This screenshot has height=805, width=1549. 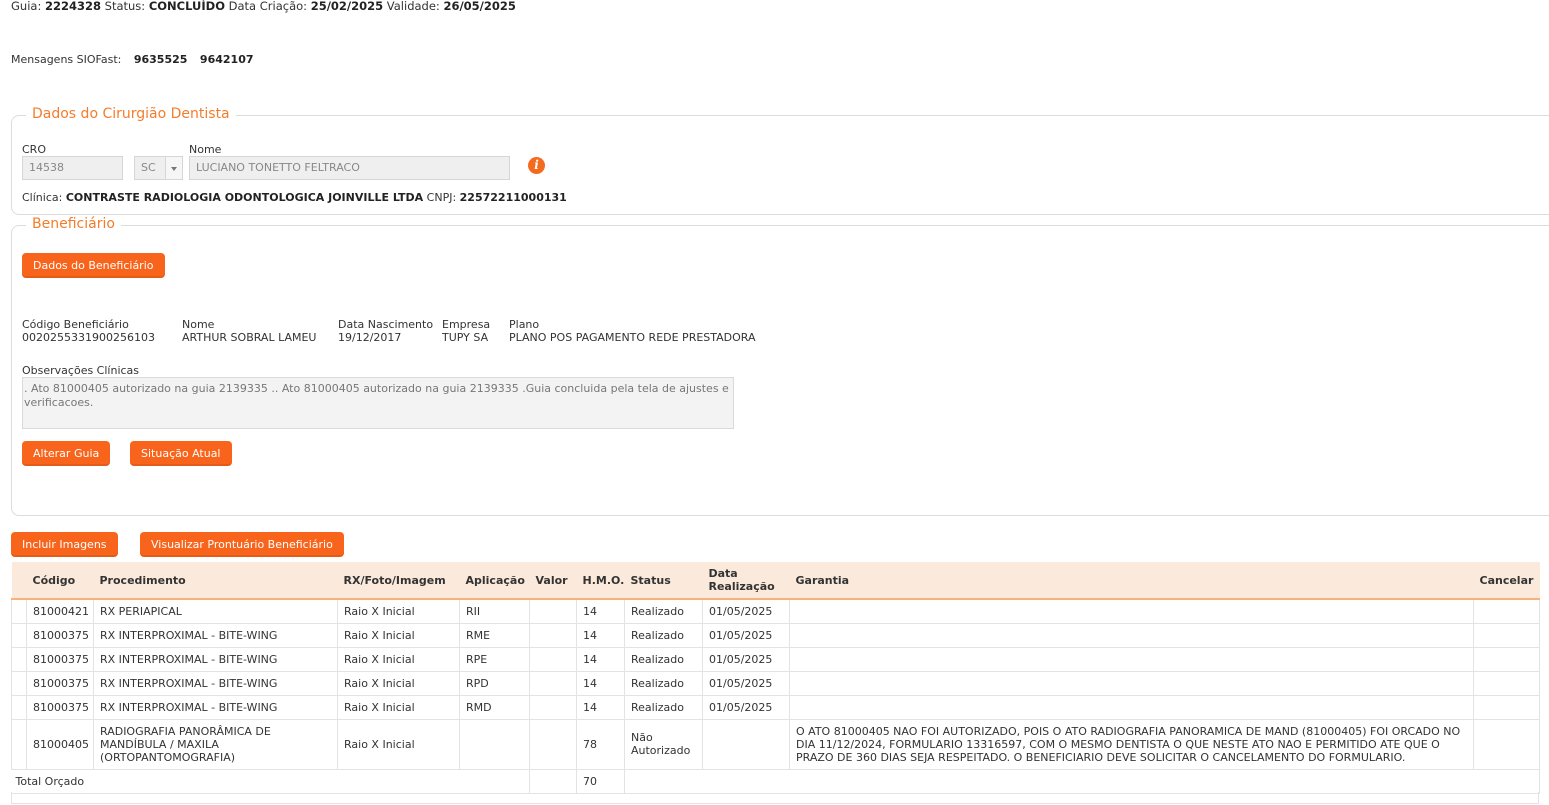 I want to click on cnpj-label: CNPJ:, so click(x=441, y=197).